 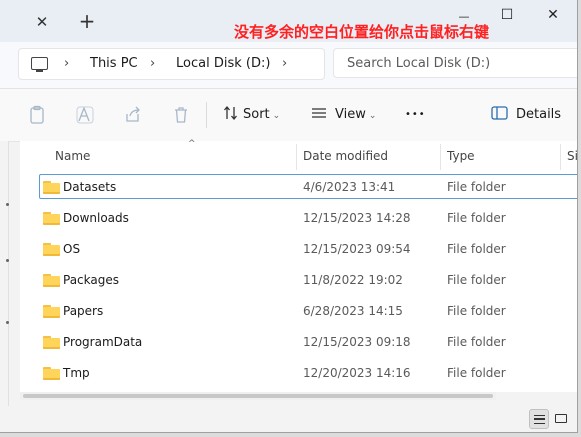 I want to click on command-bar: Sort ⌄ View ⌄ ••• Details, so click(x=288, y=115).